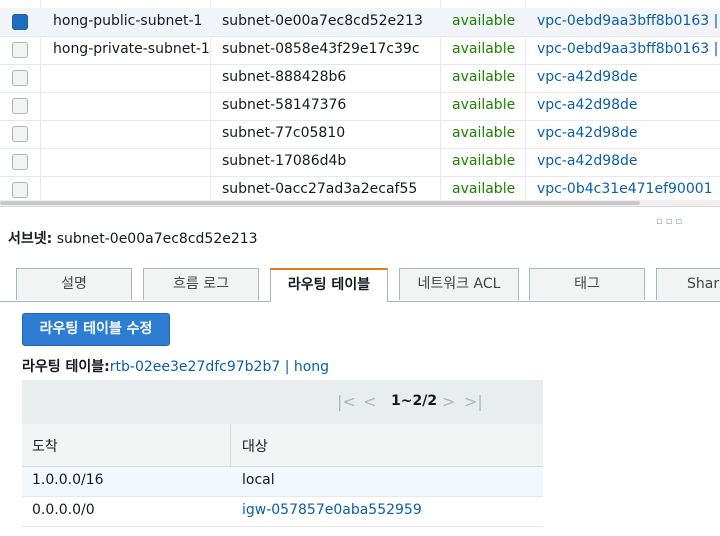 The width and height of the screenshot is (720, 536). I want to click on subnet-name: hong-private-subnet-1, so click(131, 49).